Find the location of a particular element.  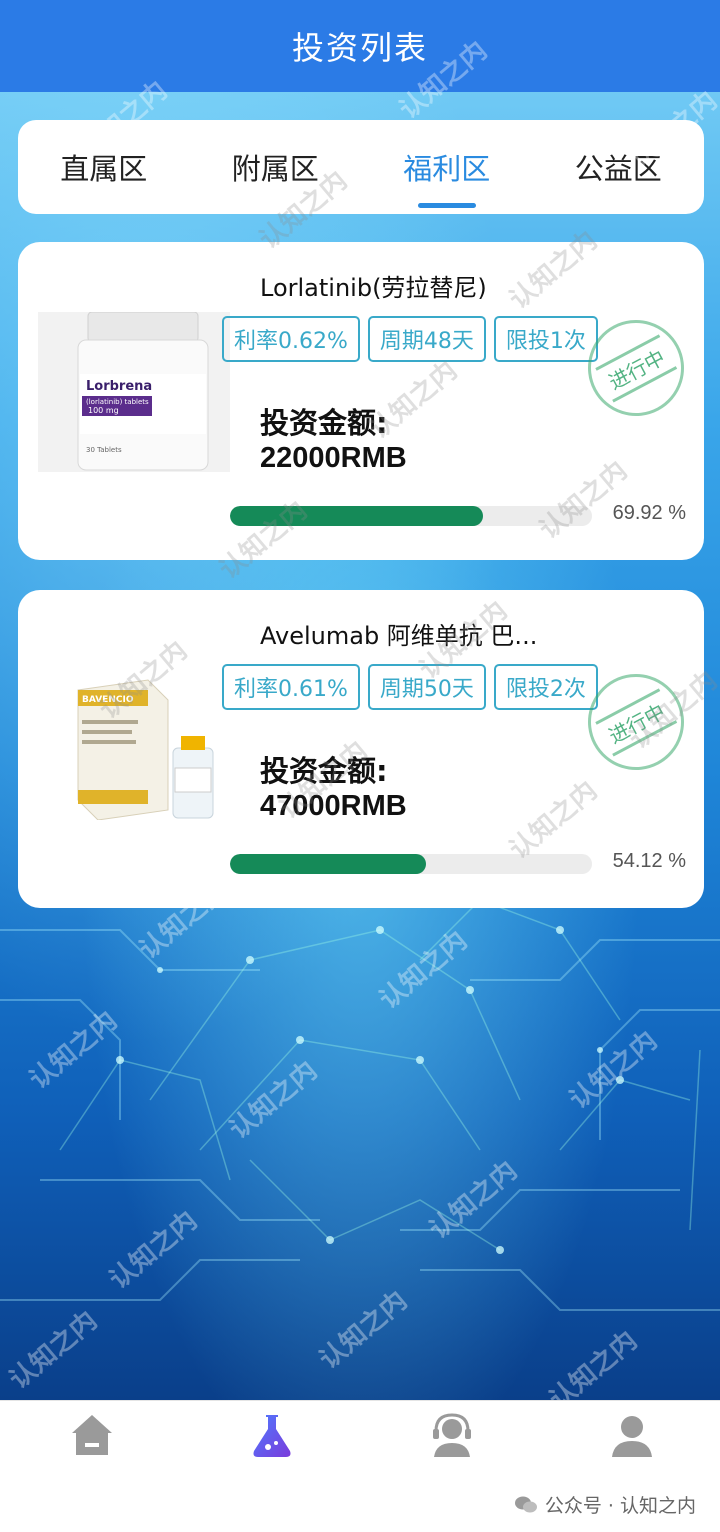

wechat-icon is located at coordinates (525, 1504).